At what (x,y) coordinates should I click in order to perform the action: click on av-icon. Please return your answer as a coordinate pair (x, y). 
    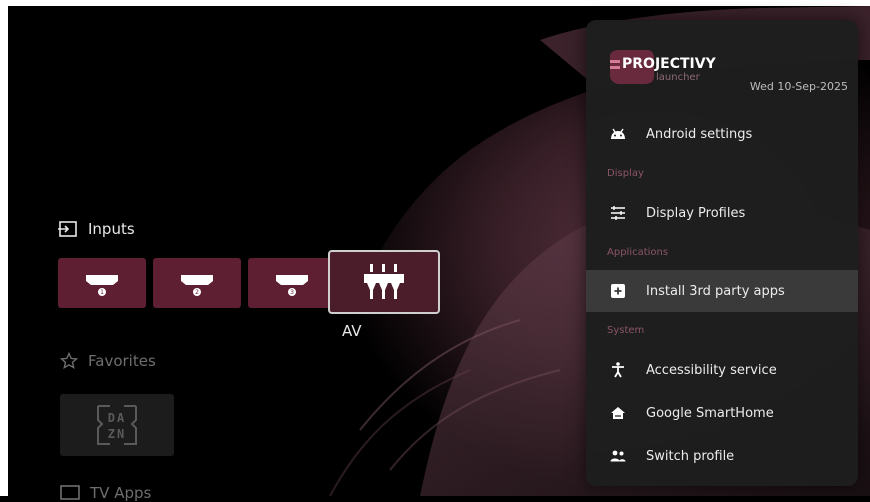
    Looking at the image, I should click on (384, 281).